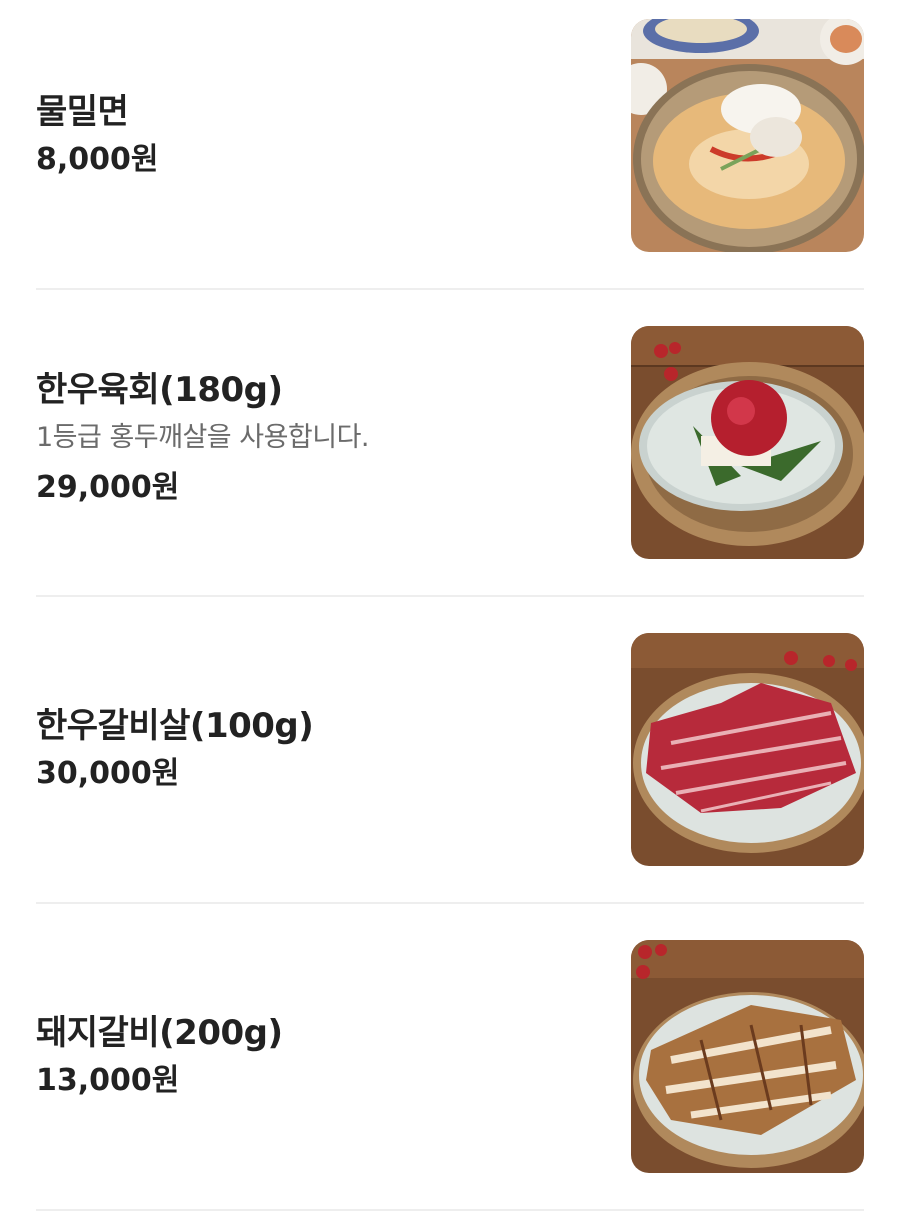  Describe the element at coordinates (108, 773) in the screenshot. I see `menu-item-price: 30,000원` at that location.